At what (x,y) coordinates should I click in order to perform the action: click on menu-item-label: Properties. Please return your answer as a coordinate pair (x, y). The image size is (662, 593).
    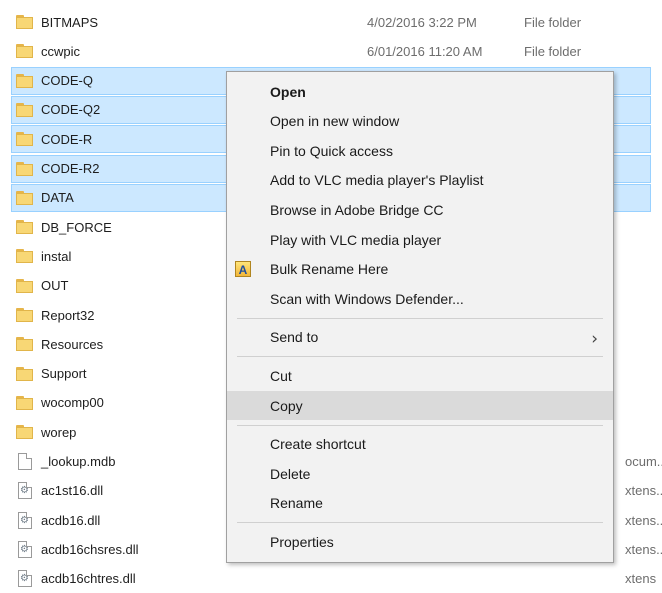
    Looking at the image, I should click on (302, 541).